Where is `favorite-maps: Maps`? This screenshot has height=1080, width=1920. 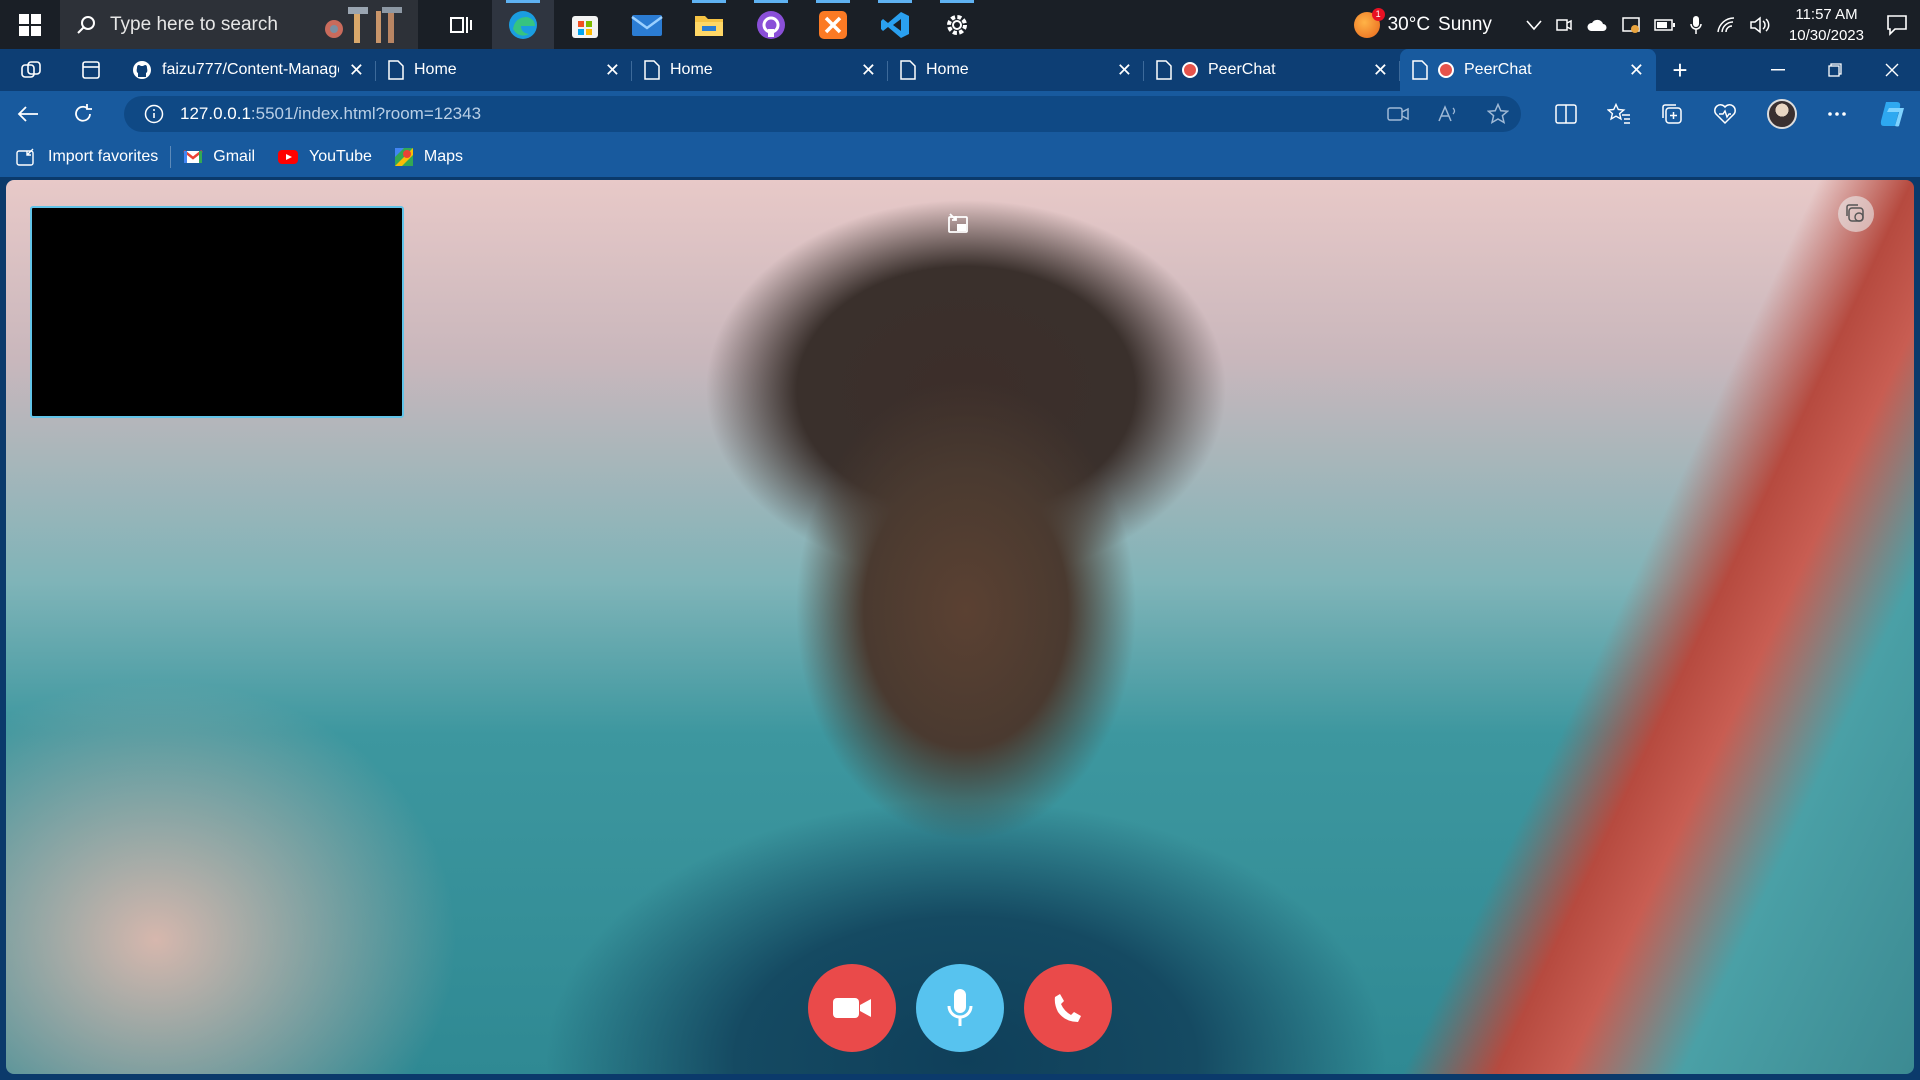 favorite-maps: Maps is located at coordinates (428, 157).